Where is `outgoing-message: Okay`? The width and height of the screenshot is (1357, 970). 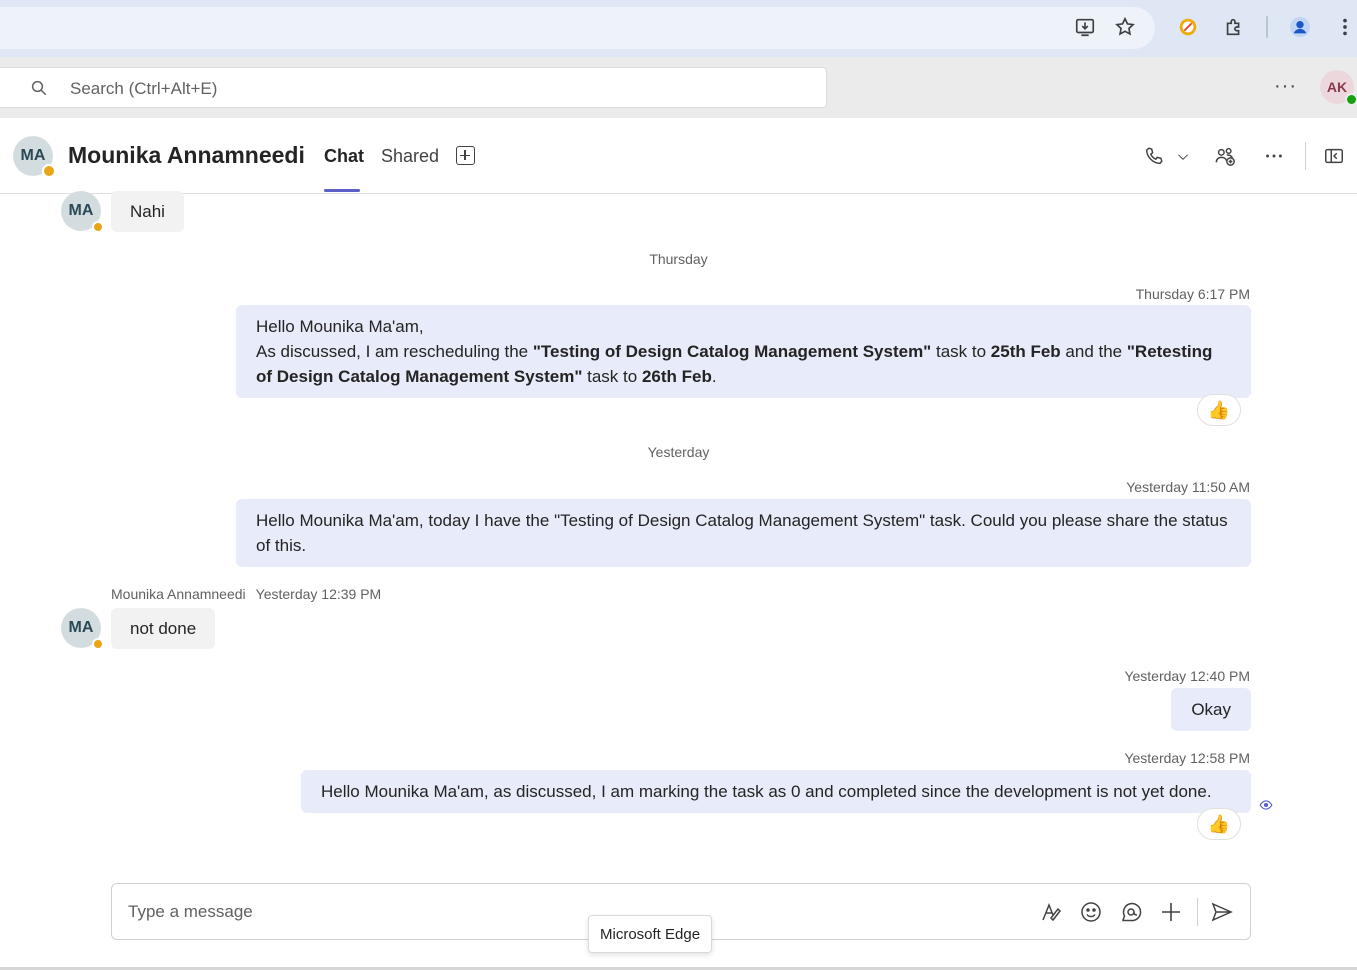 outgoing-message: Okay is located at coordinates (1211, 709).